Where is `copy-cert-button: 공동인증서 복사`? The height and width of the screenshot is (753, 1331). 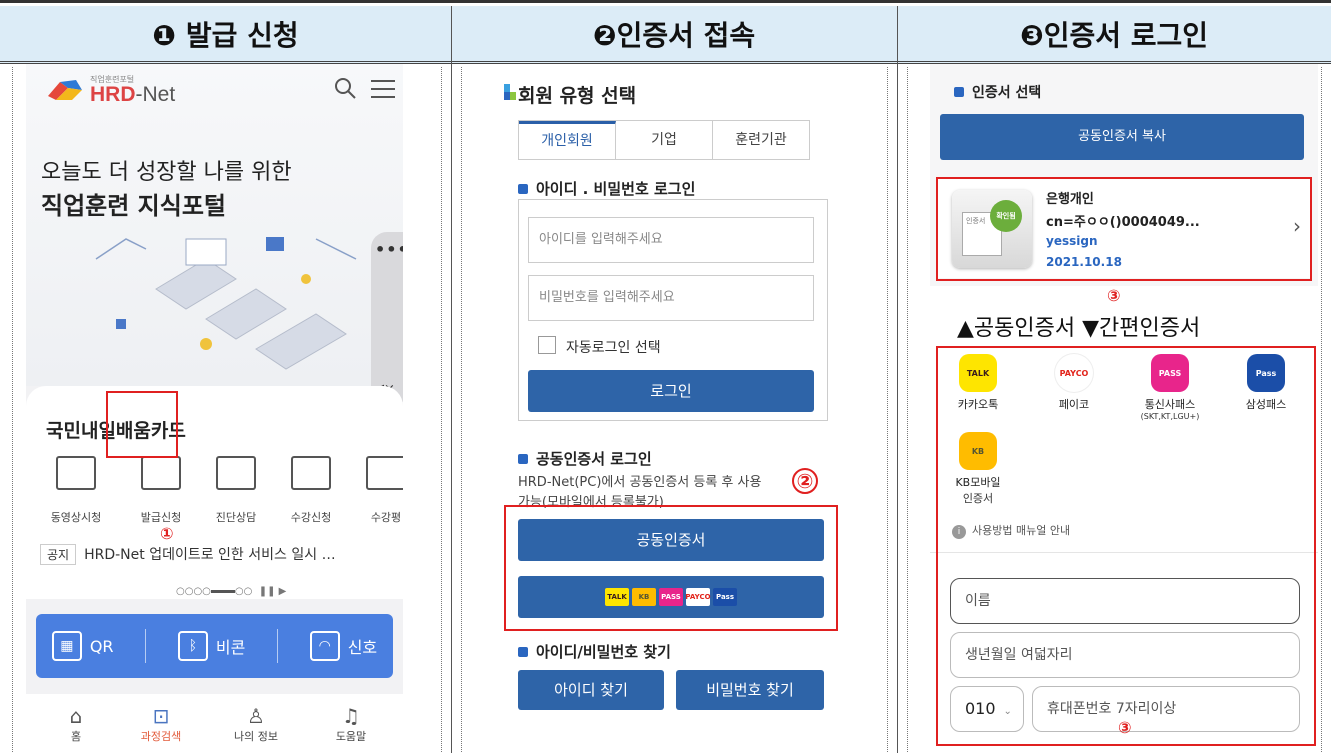
copy-cert-button: 공동인증서 복사 is located at coordinates (1122, 137).